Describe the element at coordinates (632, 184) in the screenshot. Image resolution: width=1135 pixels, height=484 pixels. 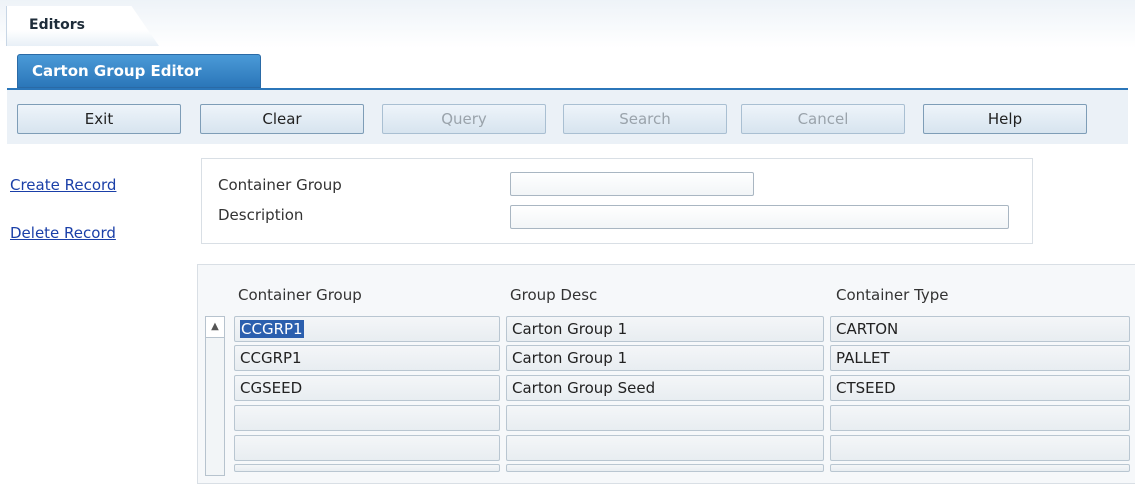
I see `container-group-field` at that location.